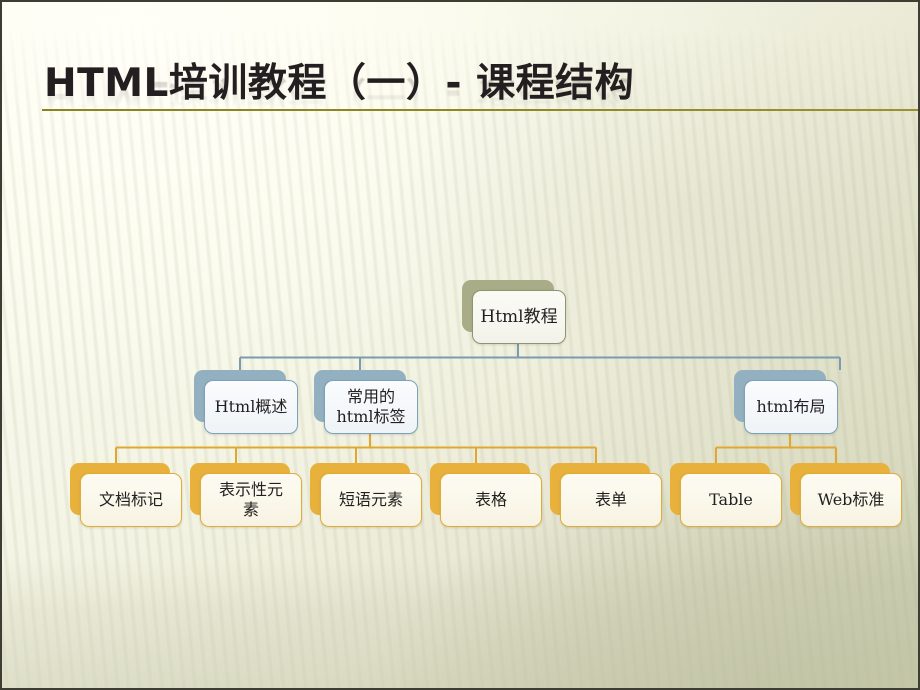  I want to click on node-label-line-2: 素, so click(250, 509).